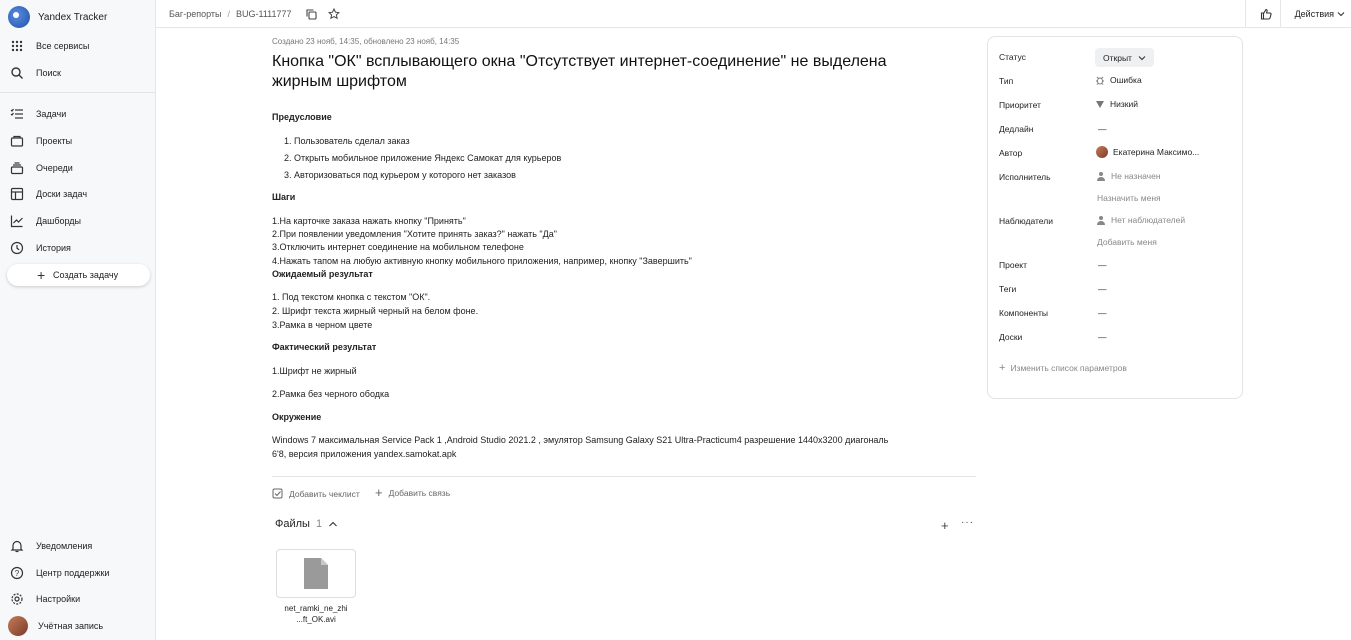 The width and height of the screenshot is (1351, 640). I want to click on param-label: Автор, so click(1011, 153).